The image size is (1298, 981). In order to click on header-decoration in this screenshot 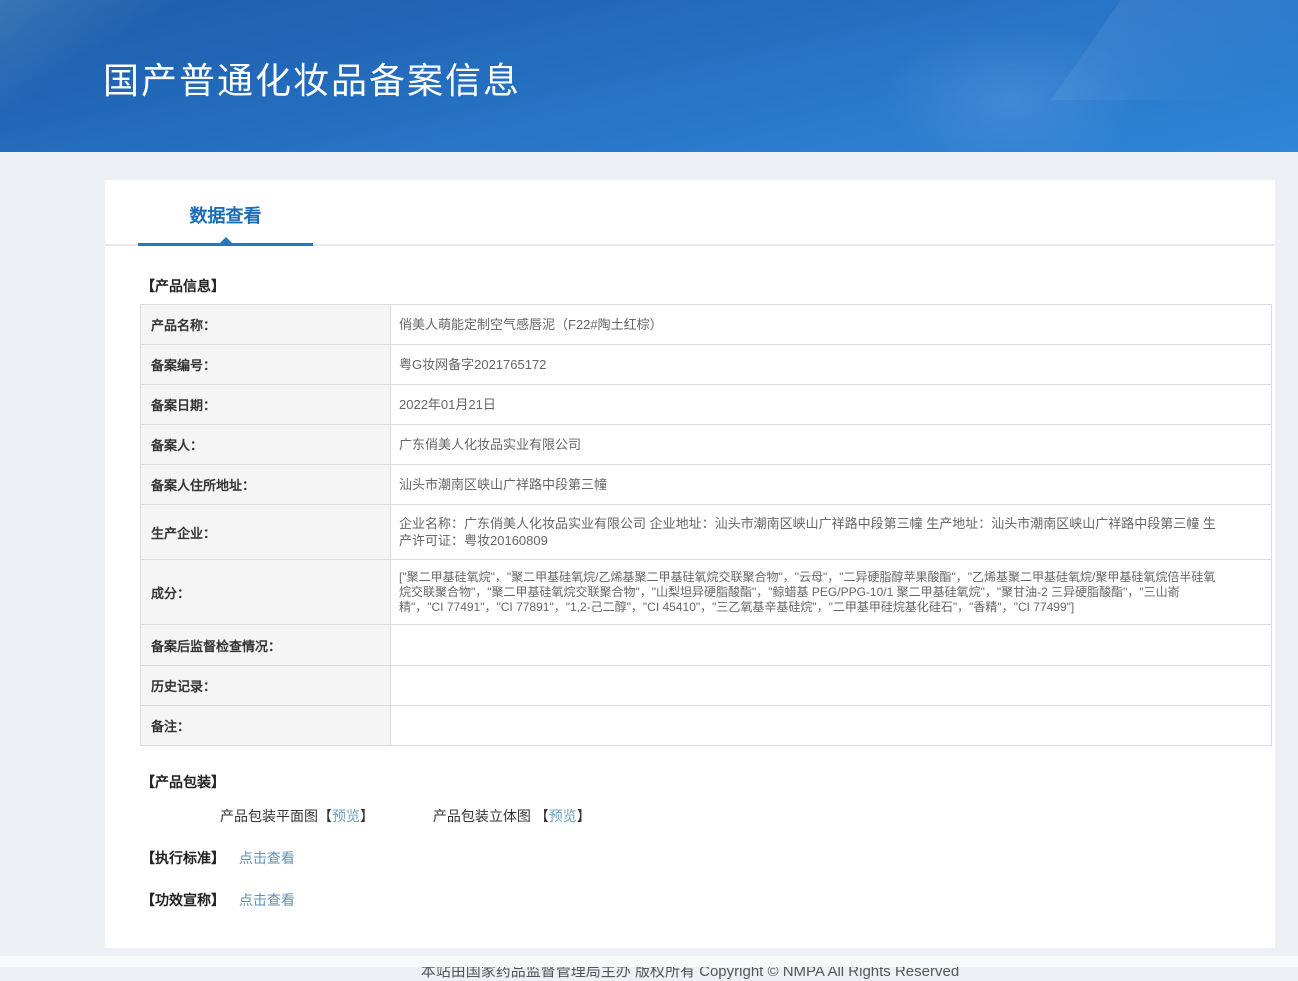, I will do `click(1174, 50)`.